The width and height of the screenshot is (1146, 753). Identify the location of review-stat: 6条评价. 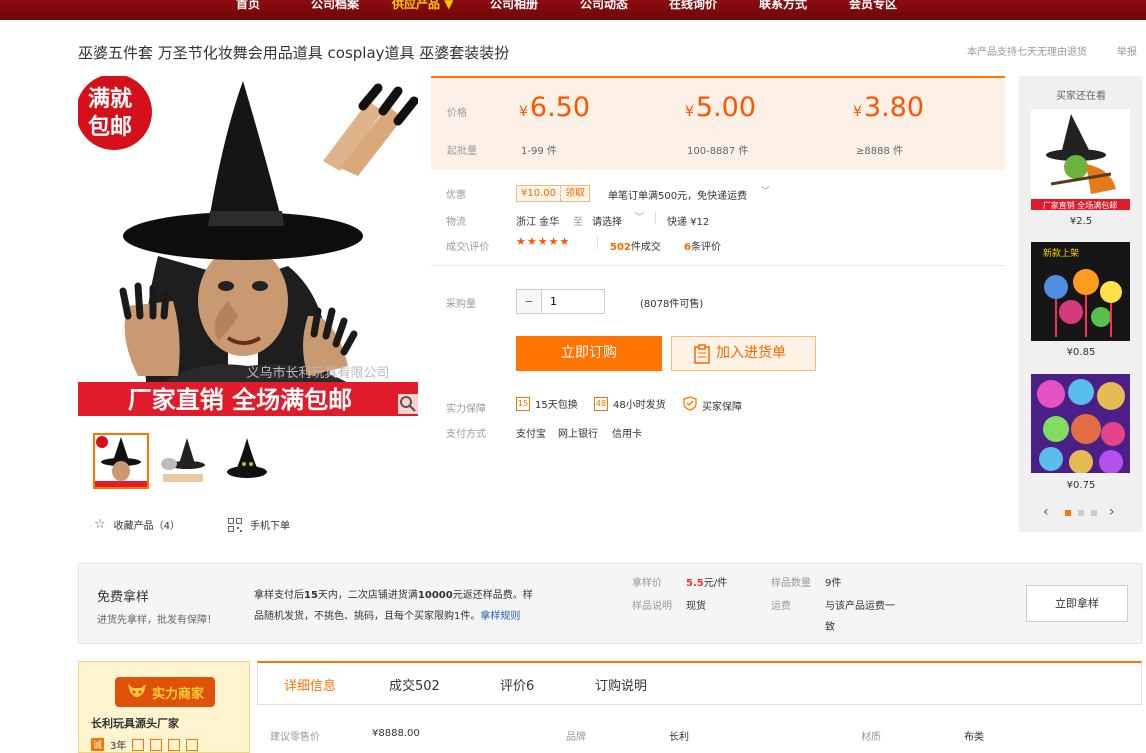
(702, 245).